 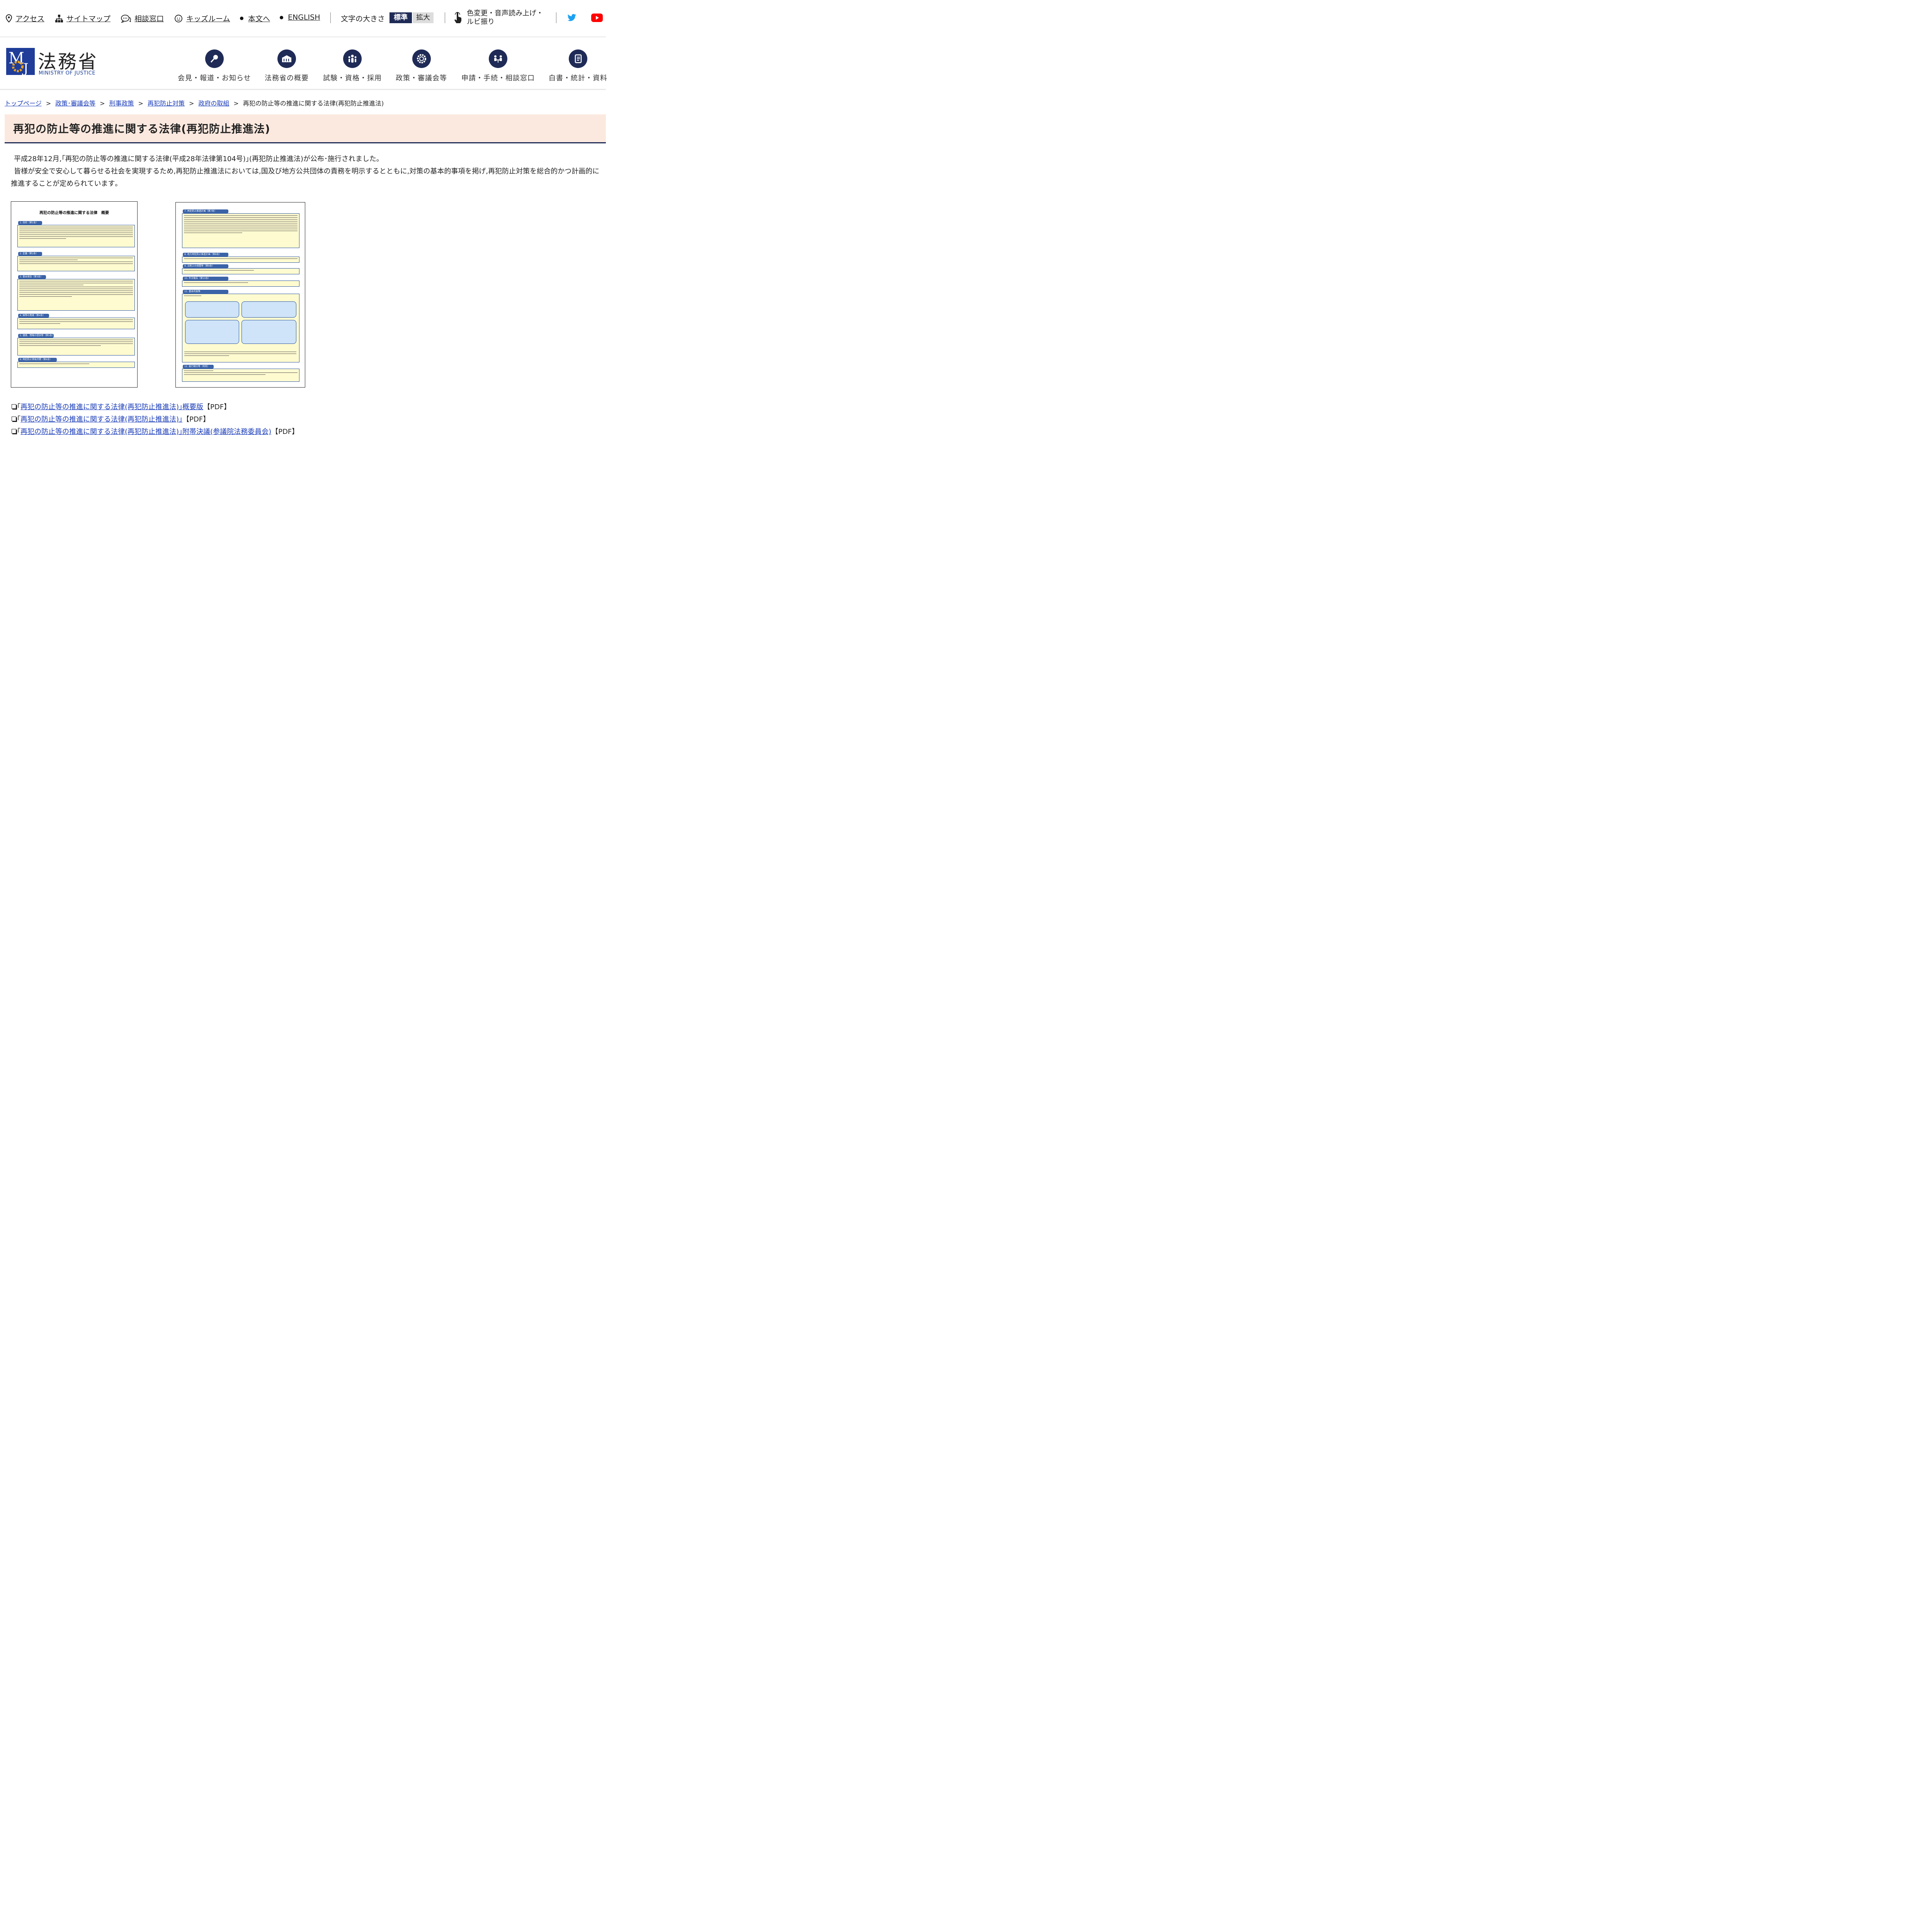 I want to click on svg-text: M, so click(x=17, y=58).